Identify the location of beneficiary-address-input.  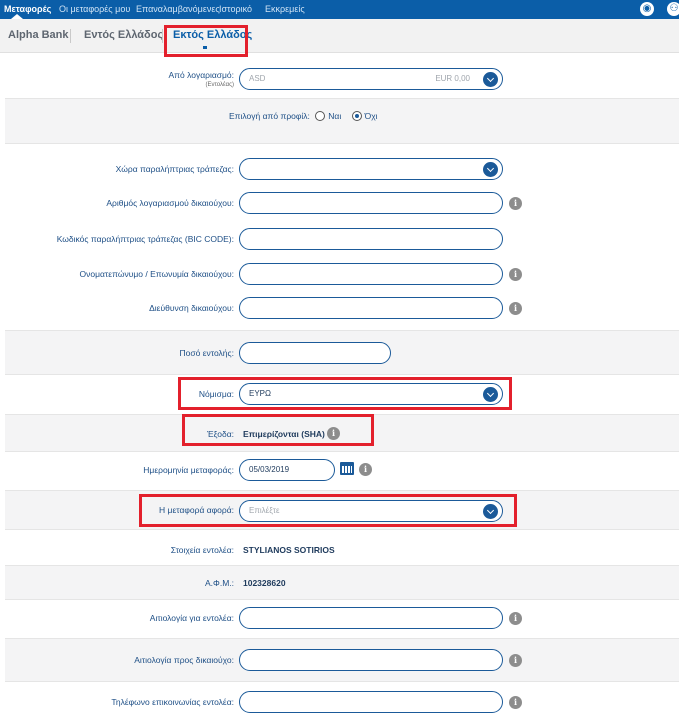
(371, 308).